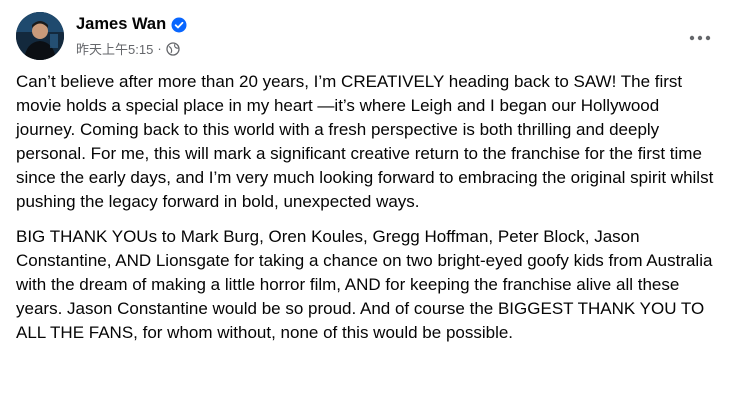 The width and height of the screenshot is (734, 405). What do you see at coordinates (700, 38) in the screenshot?
I see `more-options-icon` at bounding box center [700, 38].